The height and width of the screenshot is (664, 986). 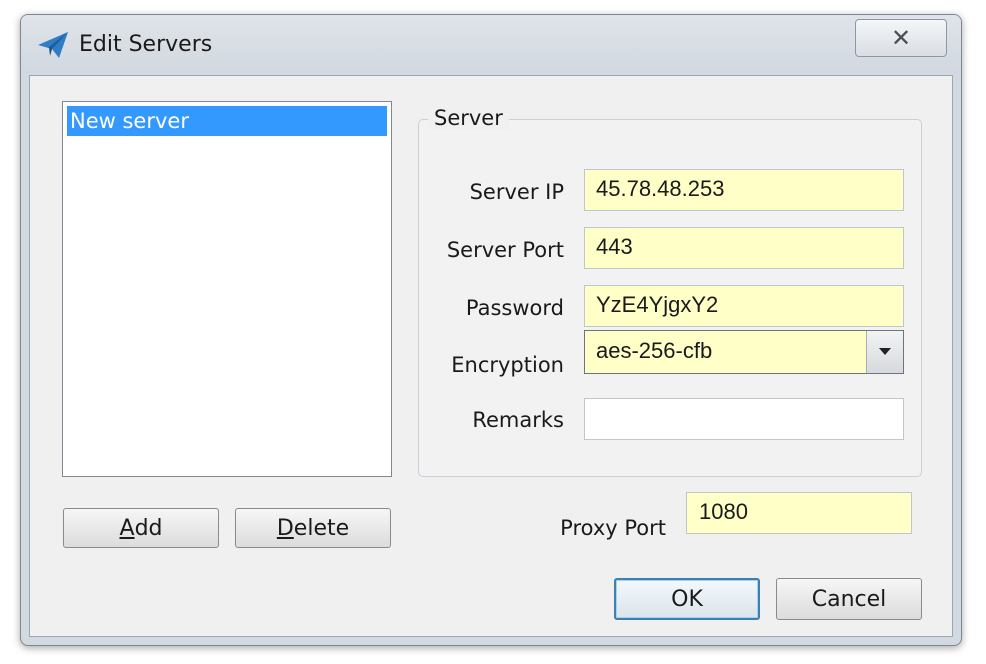 What do you see at coordinates (799, 513) in the screenshot?
I see `proxy-port-input: 1080` at bounding box center [799, 513].